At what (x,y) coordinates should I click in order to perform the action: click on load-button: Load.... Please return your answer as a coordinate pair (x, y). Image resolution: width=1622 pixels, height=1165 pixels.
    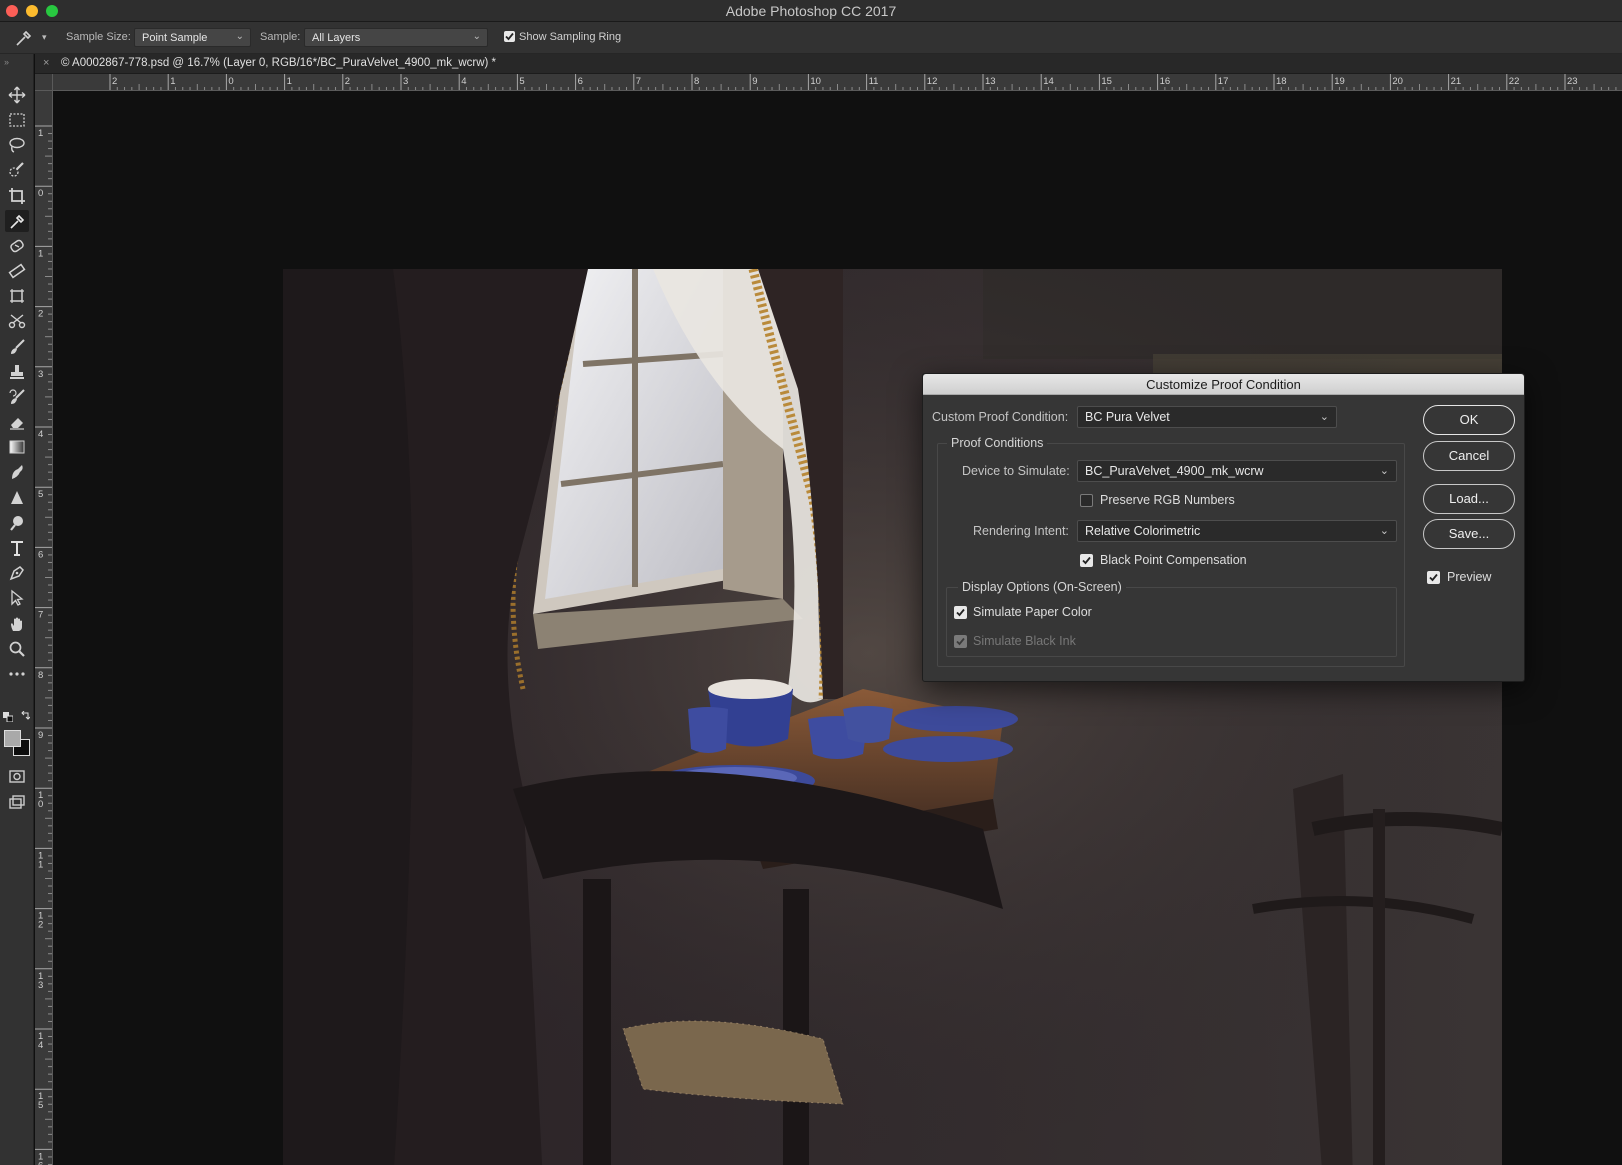
    Looking at the image, I should click on (1469, 499).